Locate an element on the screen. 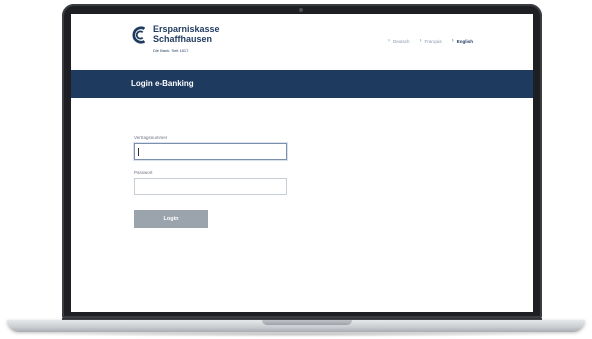  language-switcher: › Deutsch › Français › English is located at coordinates (430, 41).